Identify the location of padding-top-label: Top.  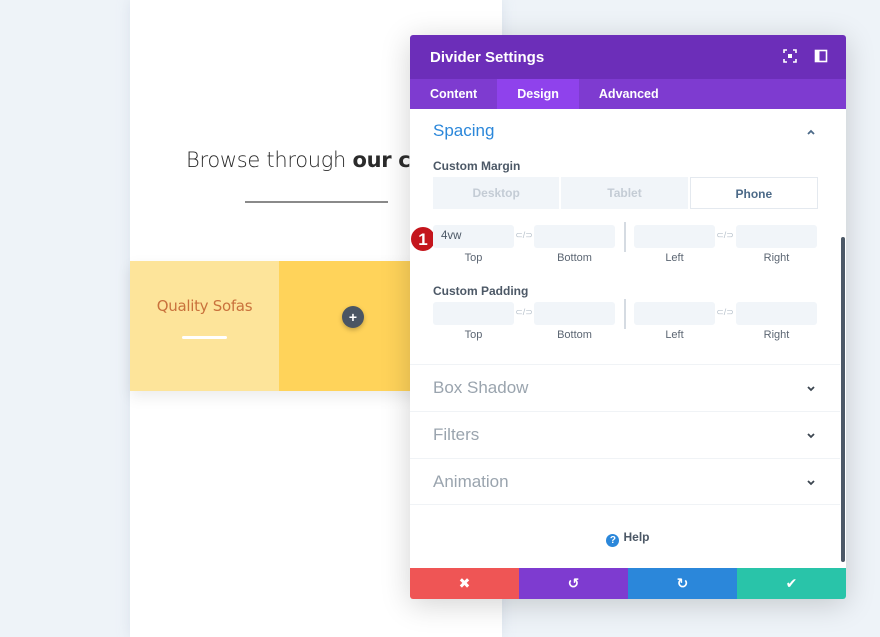
(473, 335).